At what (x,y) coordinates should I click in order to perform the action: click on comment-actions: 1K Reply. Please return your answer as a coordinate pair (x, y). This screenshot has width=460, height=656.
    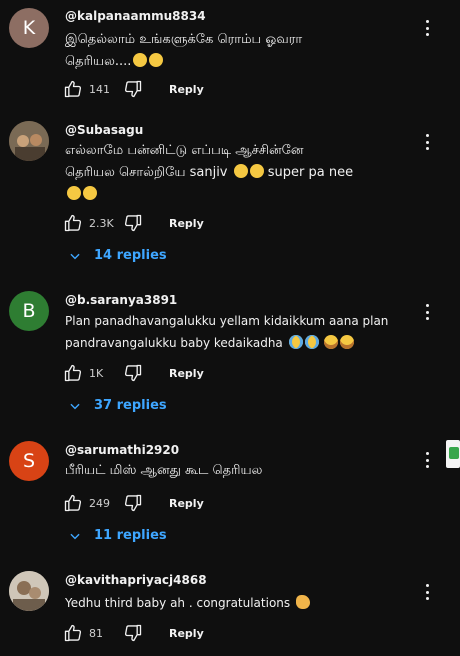
    Looking at the image, I should click on (133, 373).